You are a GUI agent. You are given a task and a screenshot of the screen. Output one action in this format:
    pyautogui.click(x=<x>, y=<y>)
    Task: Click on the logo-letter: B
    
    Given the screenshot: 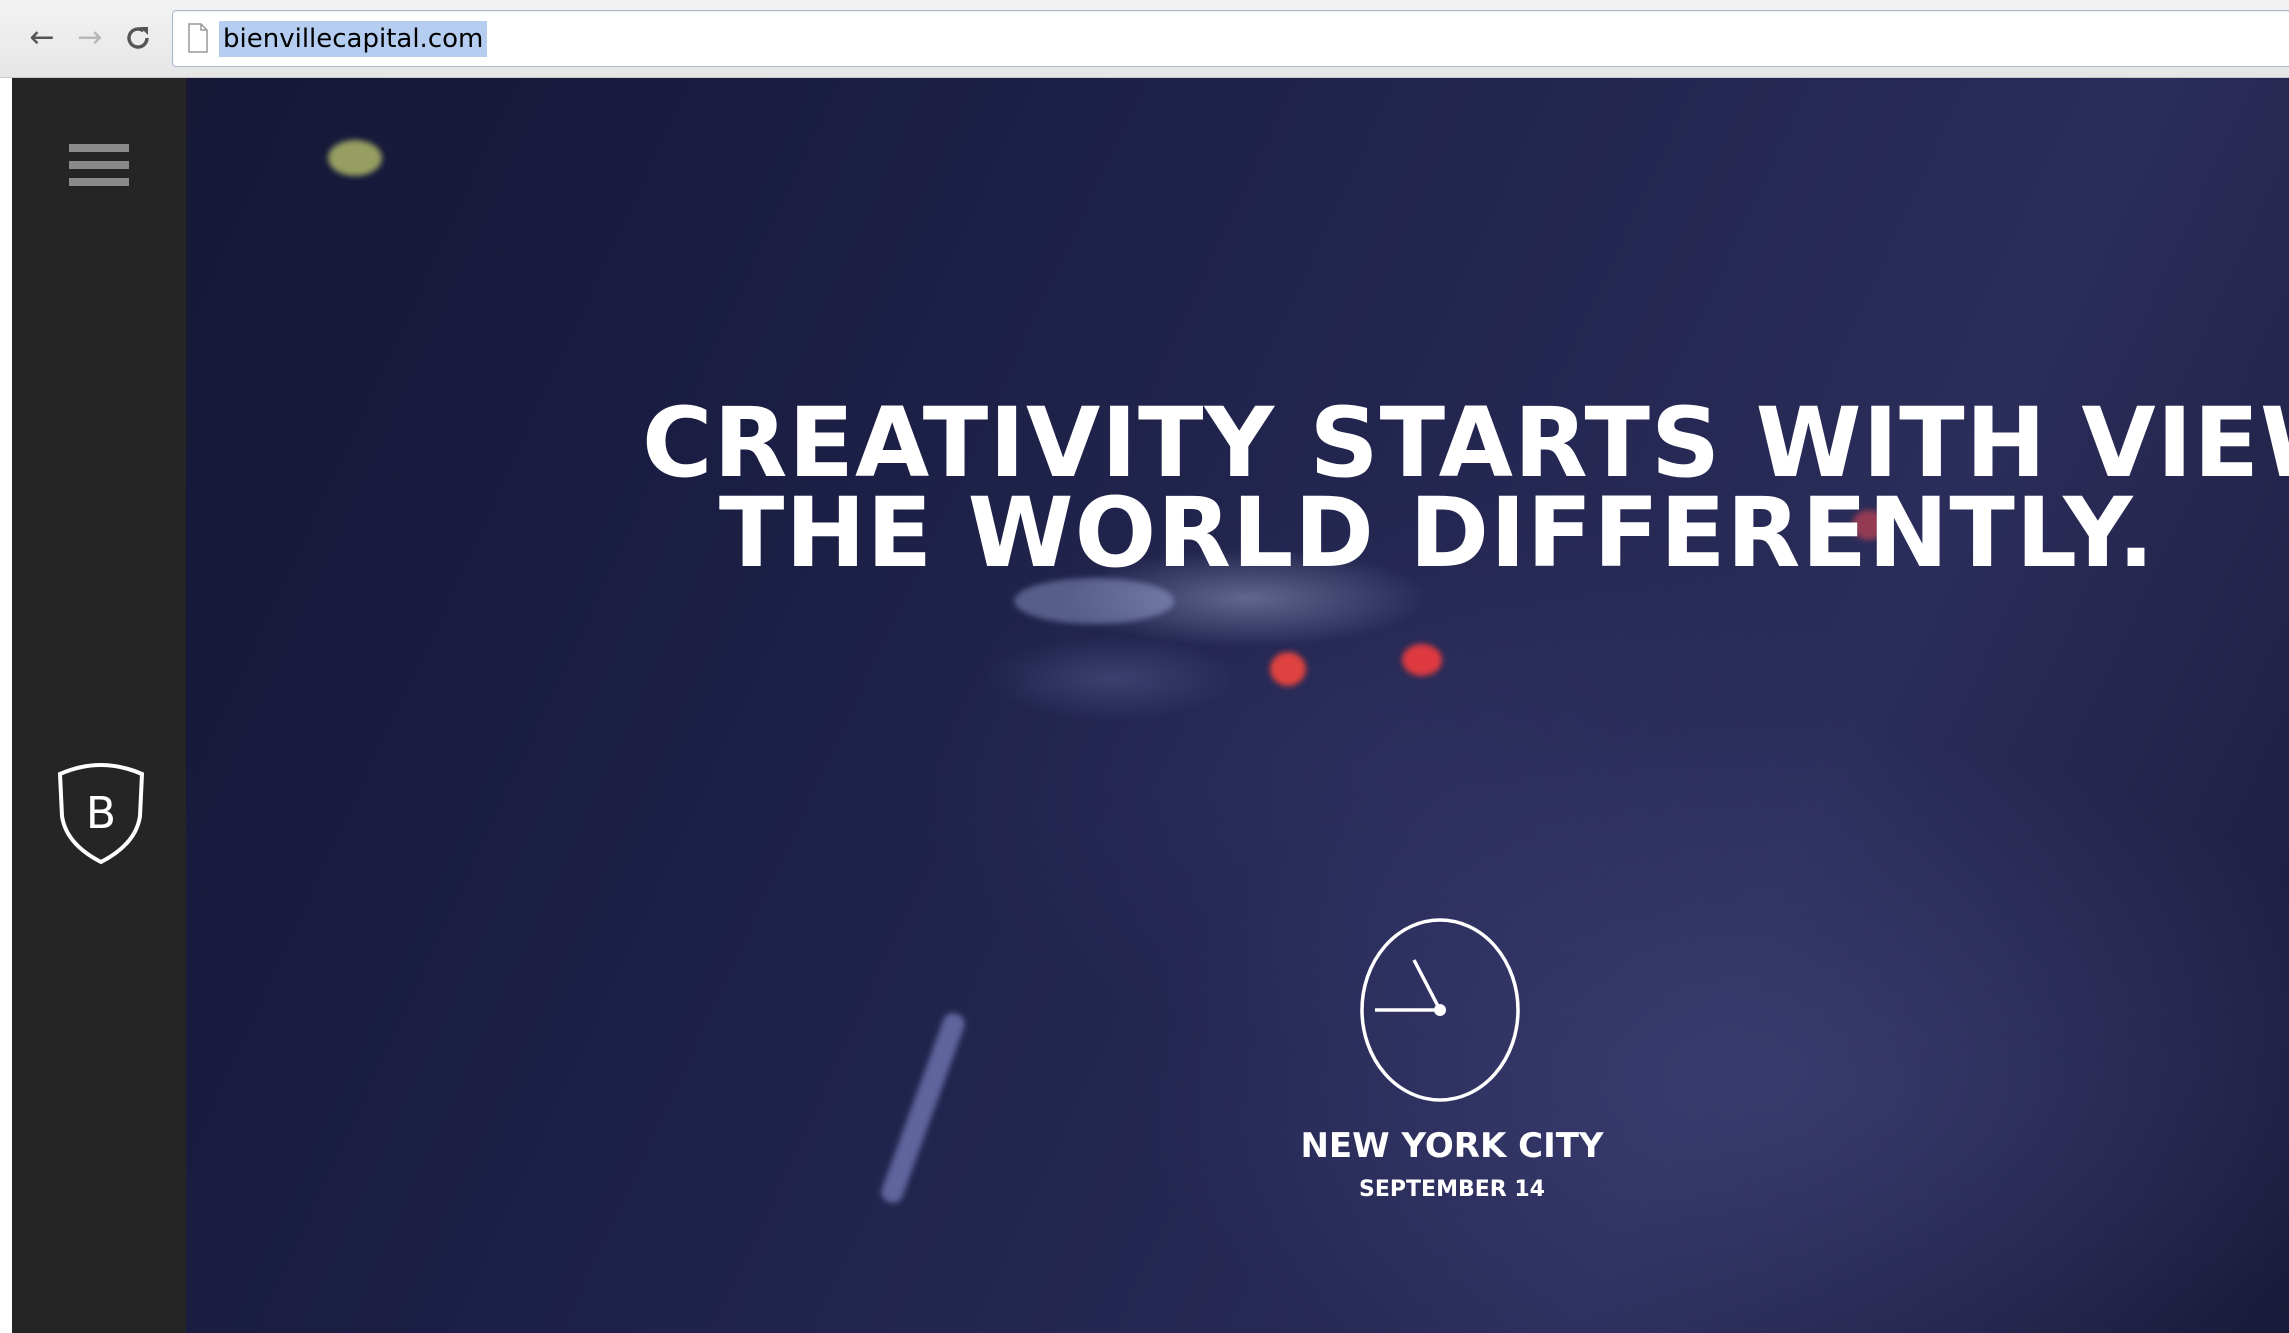 What is the action you would take?
    pyautogui.click(x=101, y=813)
    